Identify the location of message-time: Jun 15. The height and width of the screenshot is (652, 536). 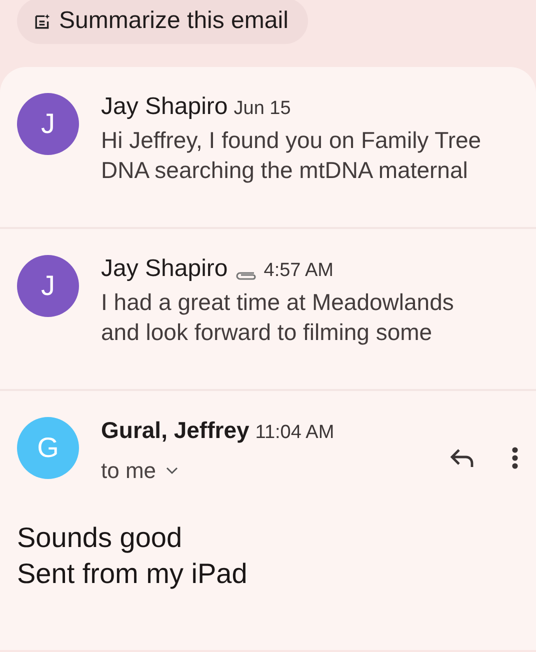
(262, 109).